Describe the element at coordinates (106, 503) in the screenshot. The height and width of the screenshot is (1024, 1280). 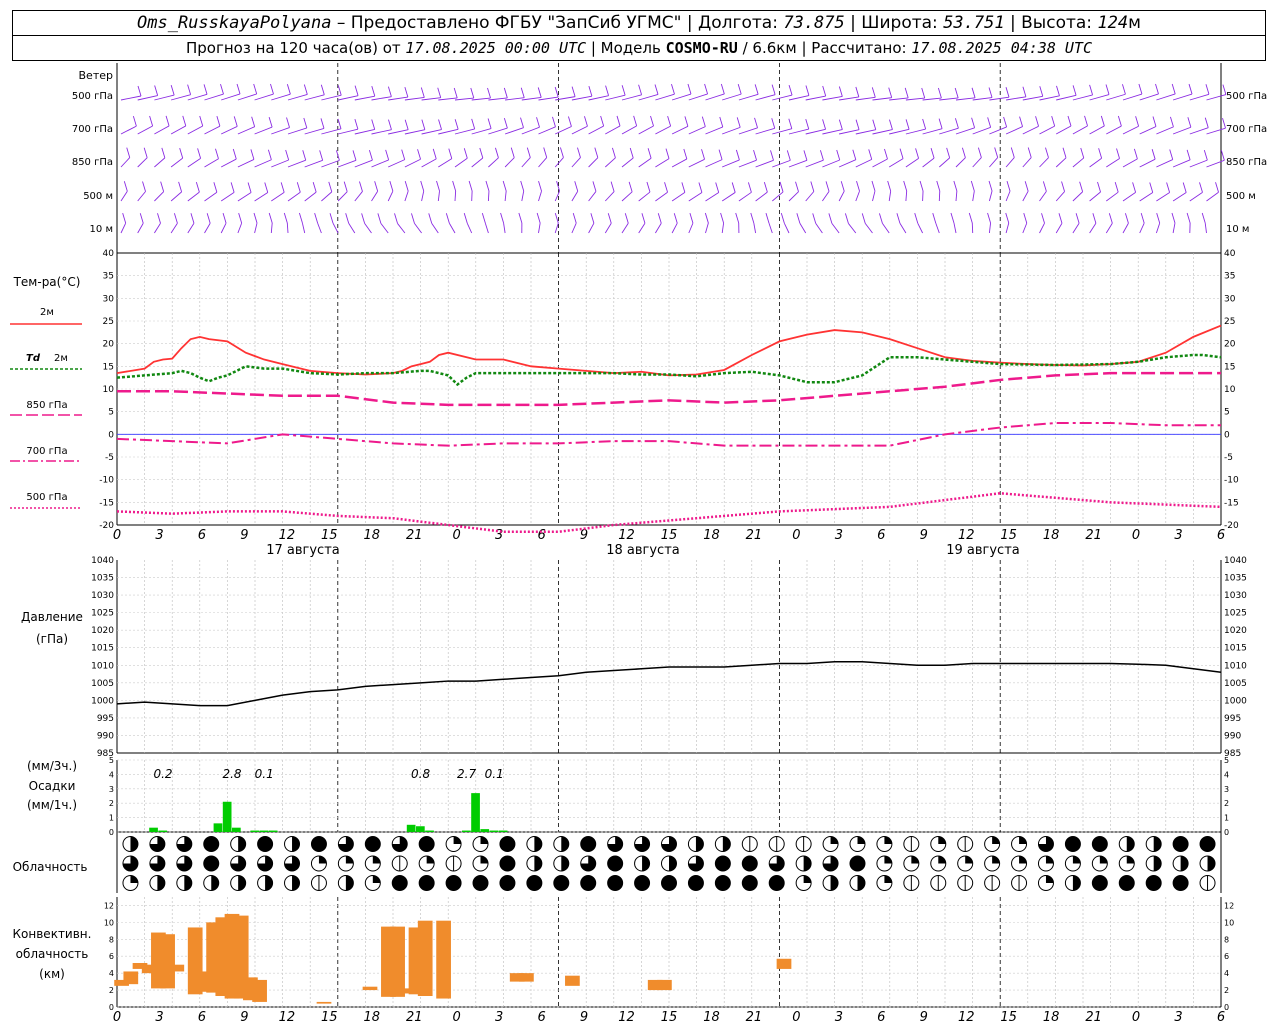
I see `temp-ytick-left: -15` at that location.